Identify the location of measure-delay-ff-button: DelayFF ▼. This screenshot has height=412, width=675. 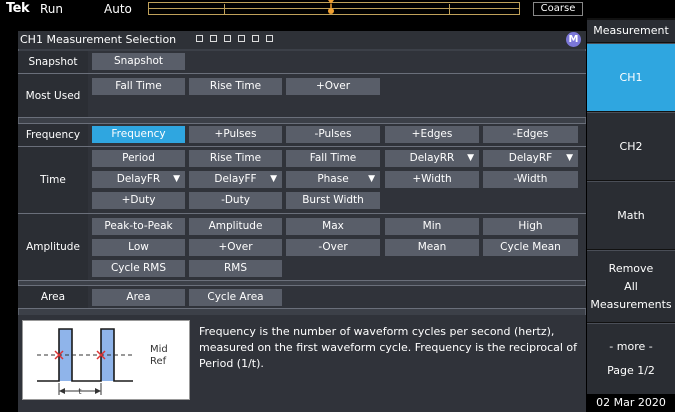
(235, 179).